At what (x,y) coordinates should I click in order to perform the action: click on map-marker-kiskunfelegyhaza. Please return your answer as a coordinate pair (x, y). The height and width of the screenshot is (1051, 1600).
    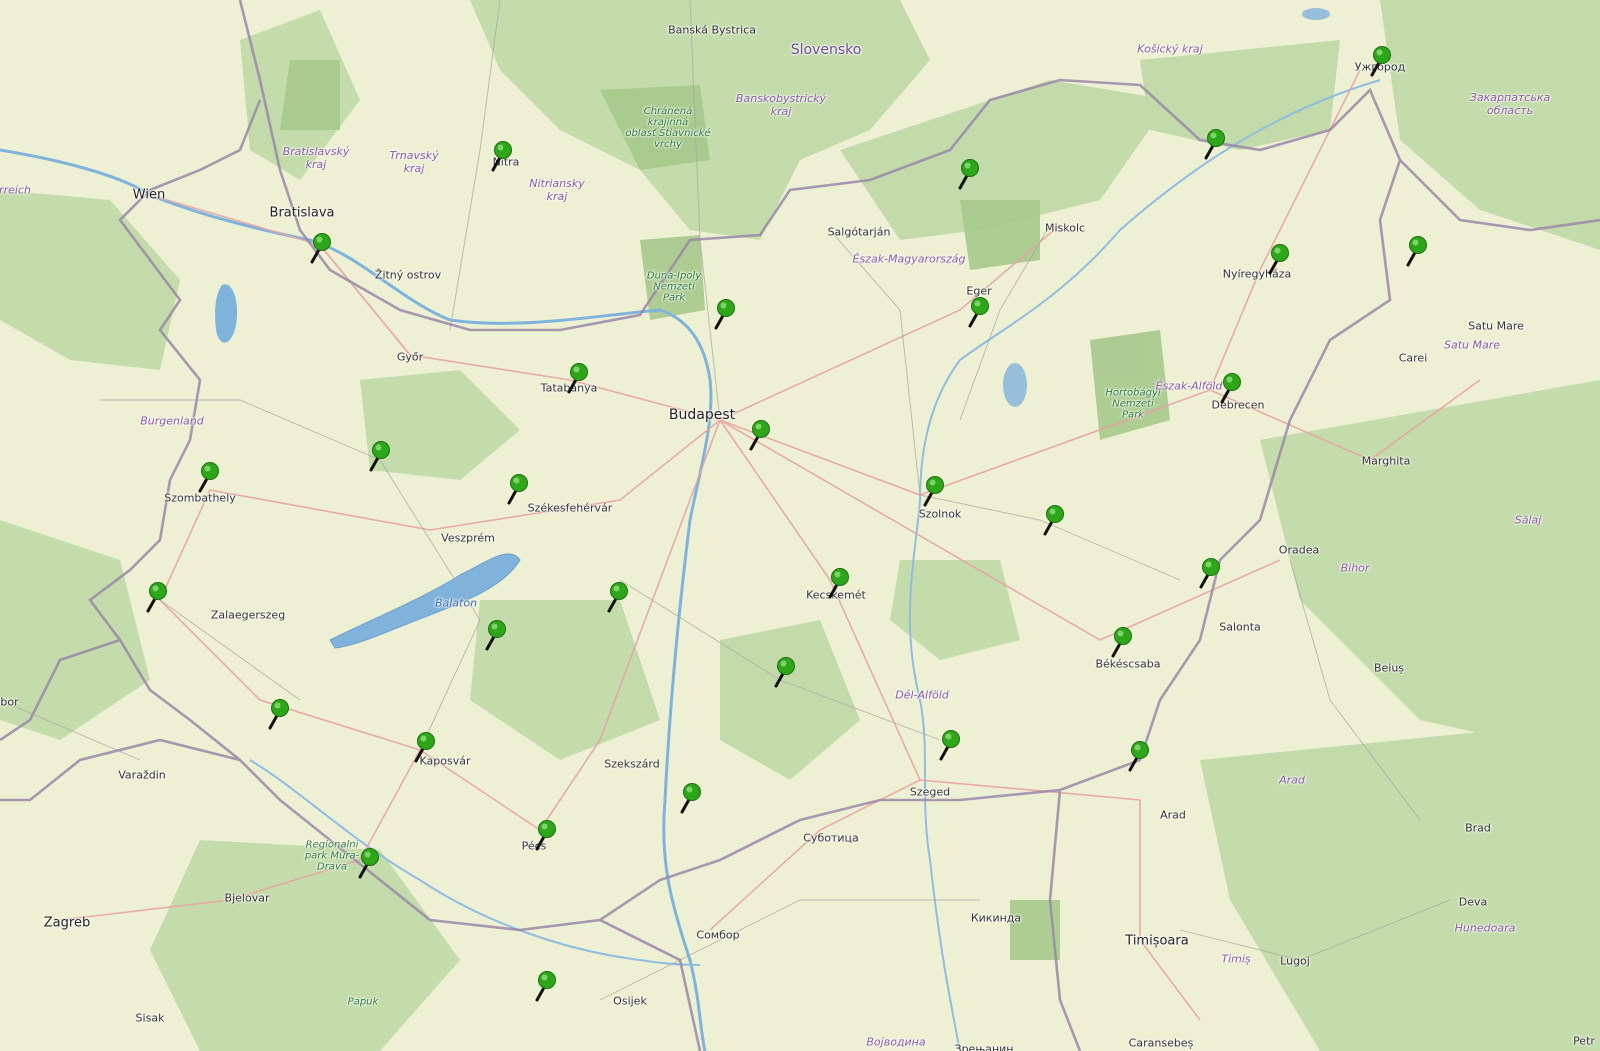
    Looking at the image, I should click on (785, 672).